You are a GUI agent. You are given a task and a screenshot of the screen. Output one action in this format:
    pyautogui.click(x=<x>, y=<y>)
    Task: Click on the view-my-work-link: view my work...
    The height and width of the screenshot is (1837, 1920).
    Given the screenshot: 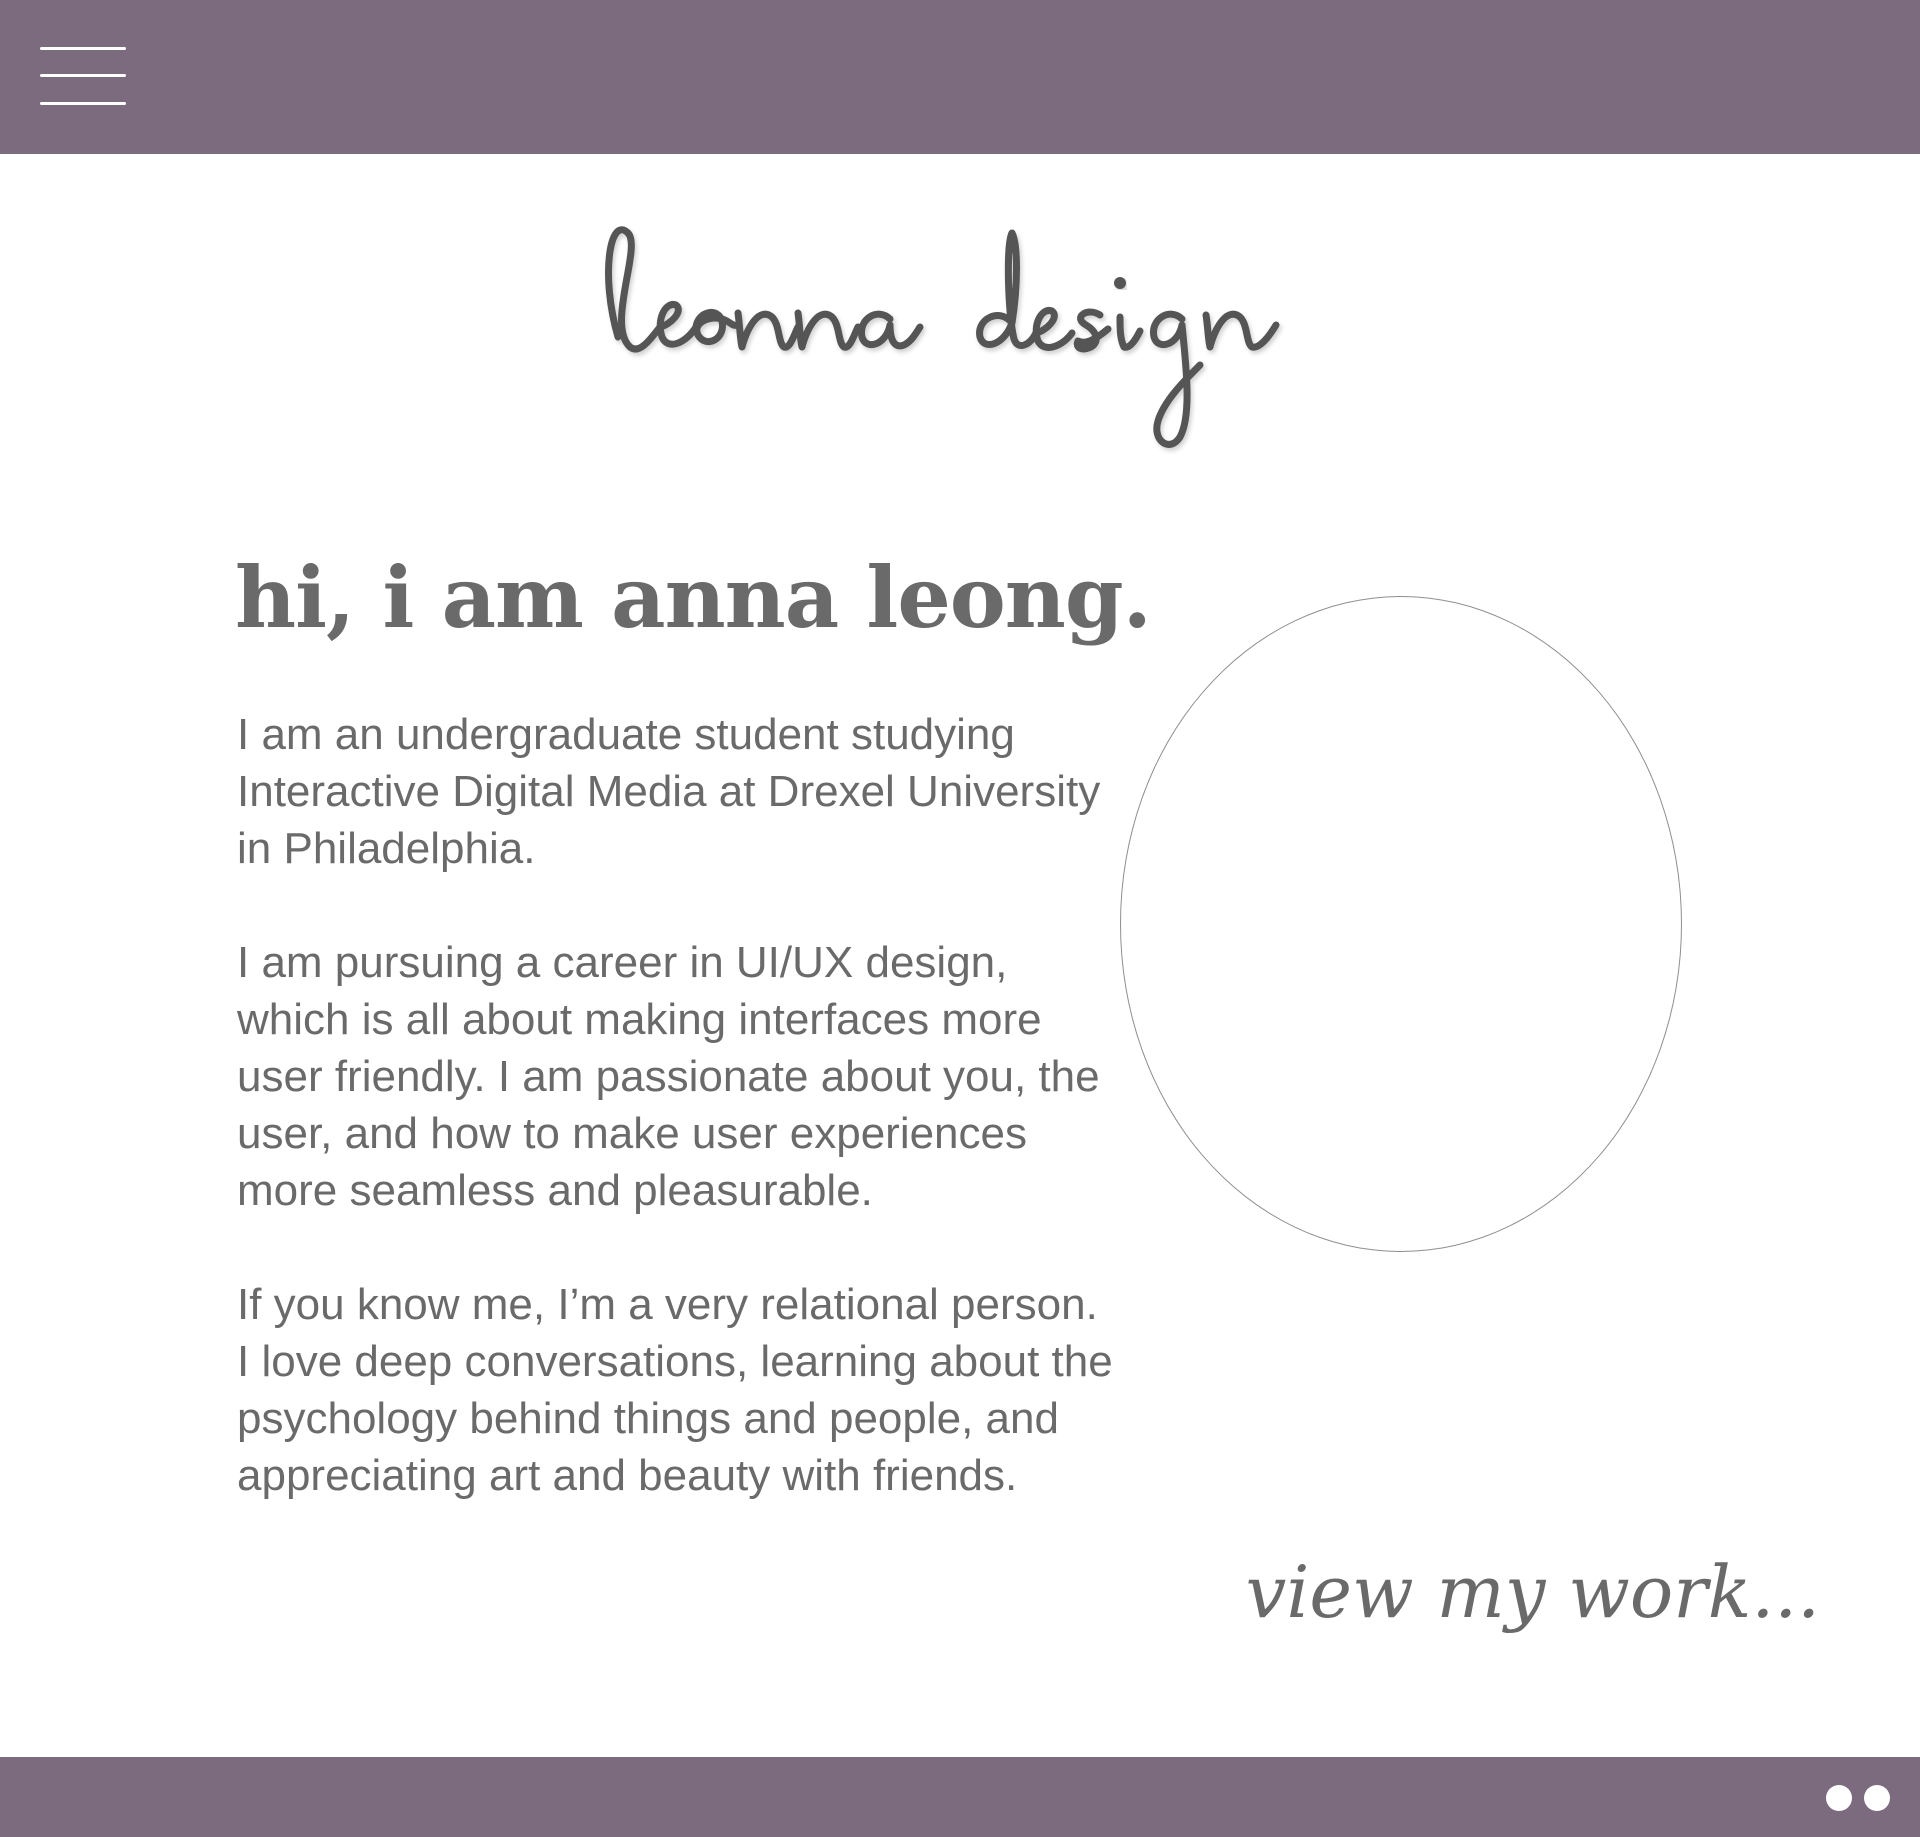 What is the action you would take?
    pyautogui.click(x=1533, y=1592)
    